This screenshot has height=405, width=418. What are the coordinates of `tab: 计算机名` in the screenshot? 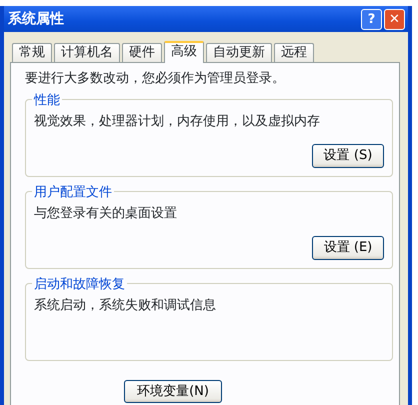 It's located at (87, 52).